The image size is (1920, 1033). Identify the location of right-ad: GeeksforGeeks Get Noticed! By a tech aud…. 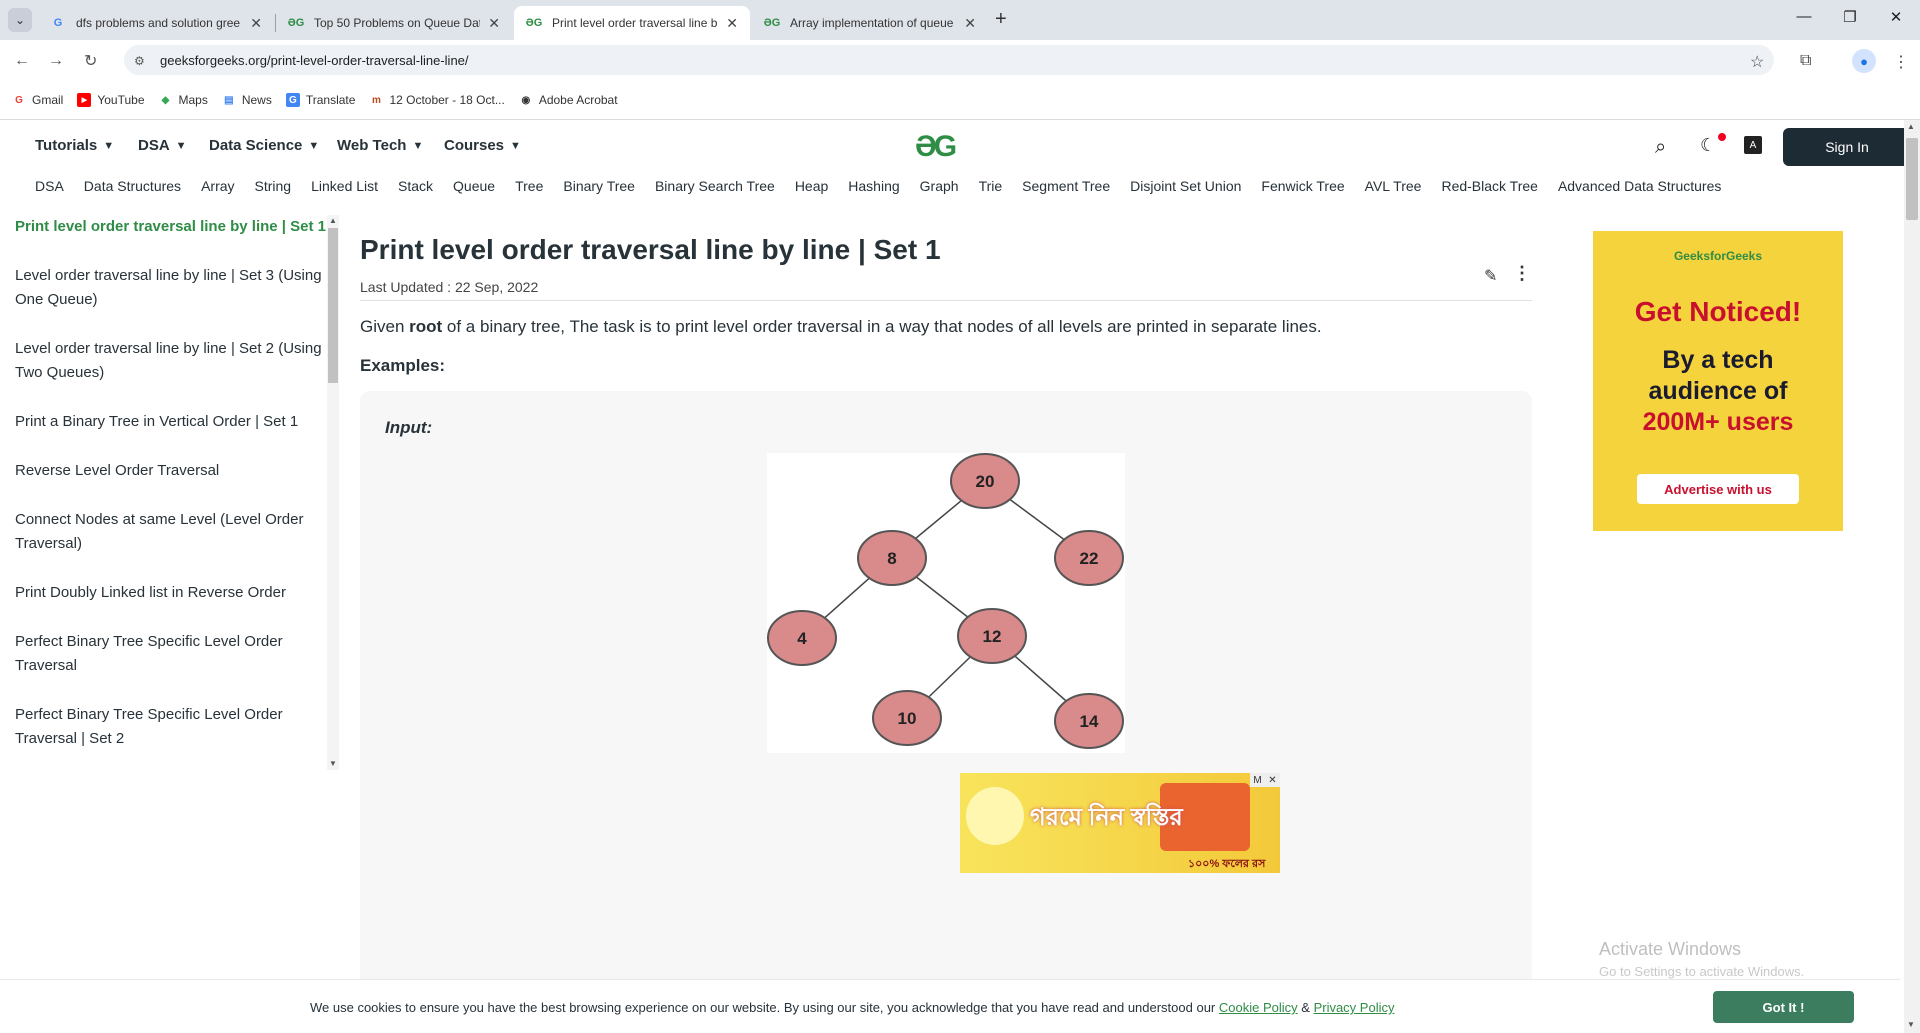
(1718, 381).